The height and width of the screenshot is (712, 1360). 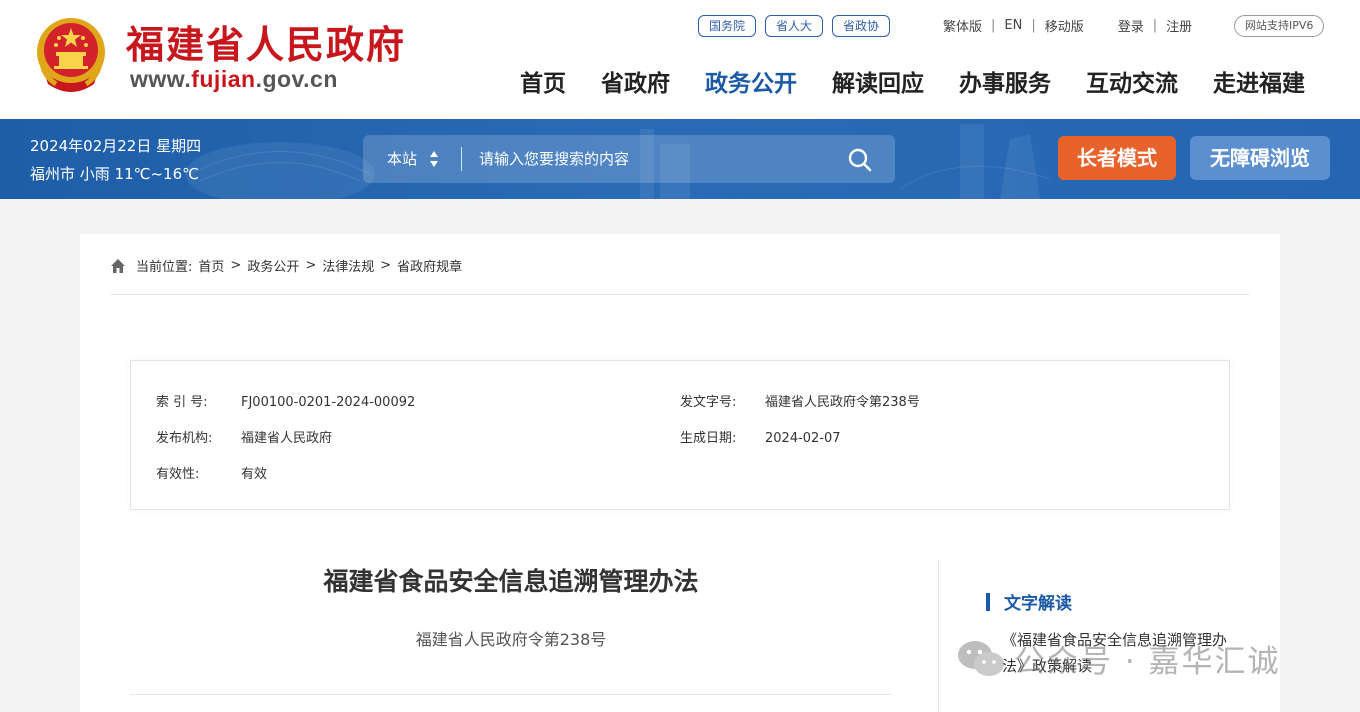 I want to click on meta-index-no: 索 引 号: FJ00100-0201-2024-00092, so click(x=285, y=400).